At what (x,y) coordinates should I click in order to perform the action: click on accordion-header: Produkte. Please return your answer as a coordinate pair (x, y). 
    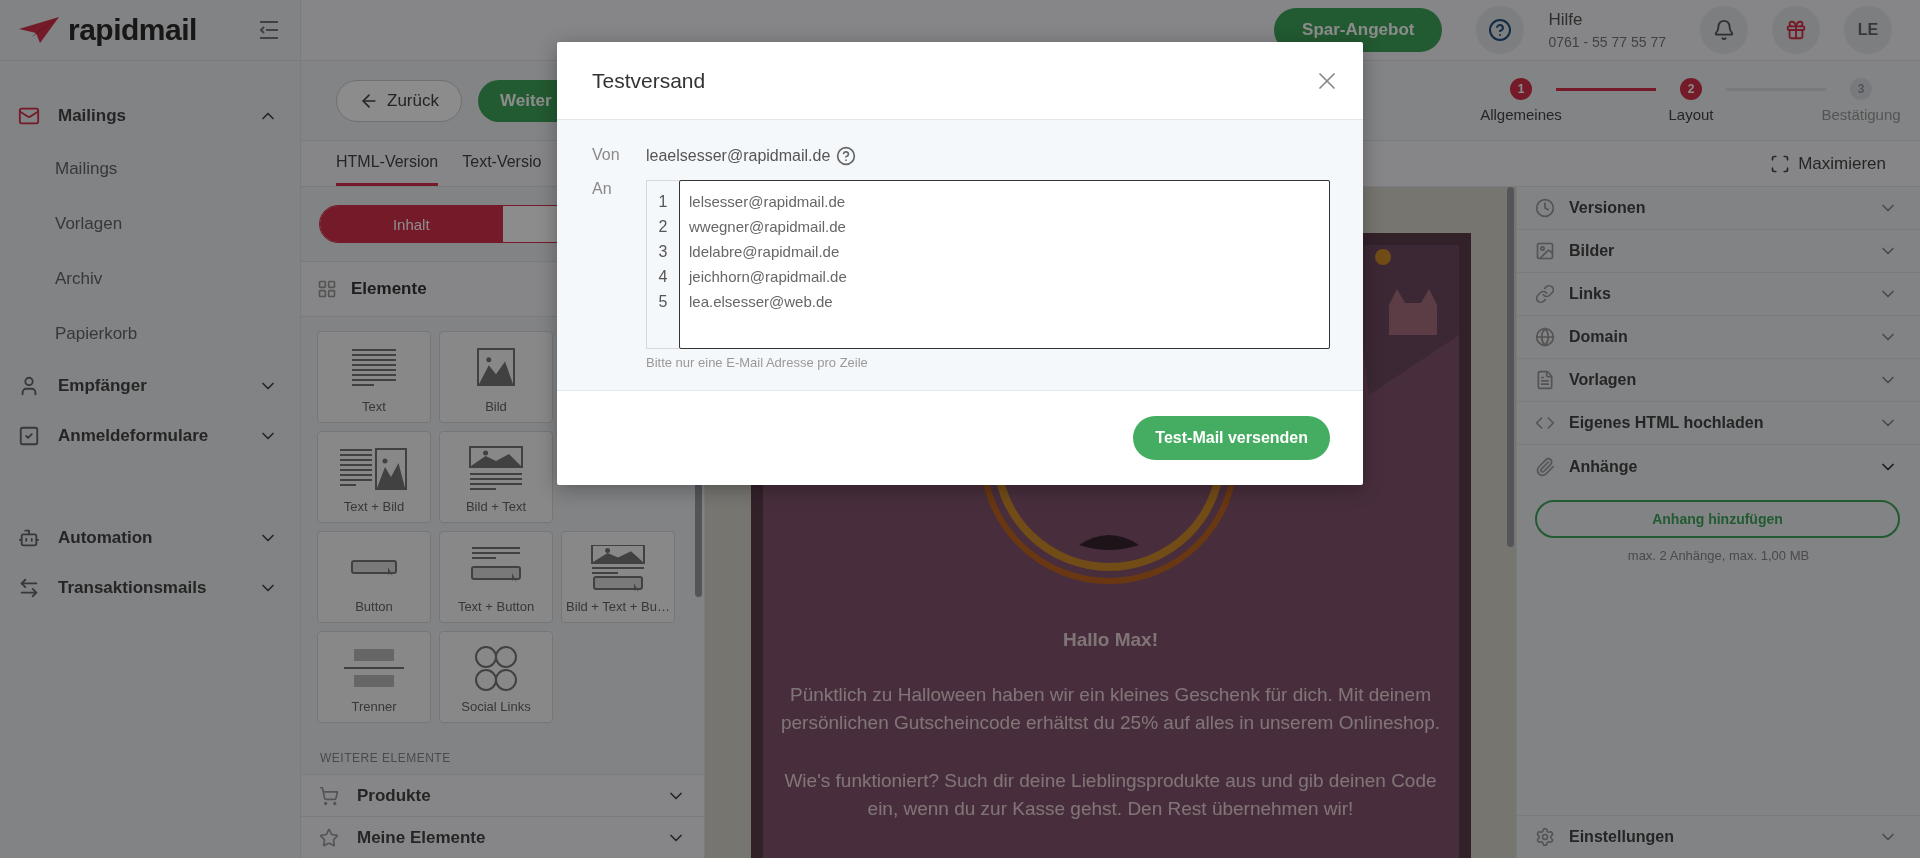
    Looking at the image, I should click on (502, 795).